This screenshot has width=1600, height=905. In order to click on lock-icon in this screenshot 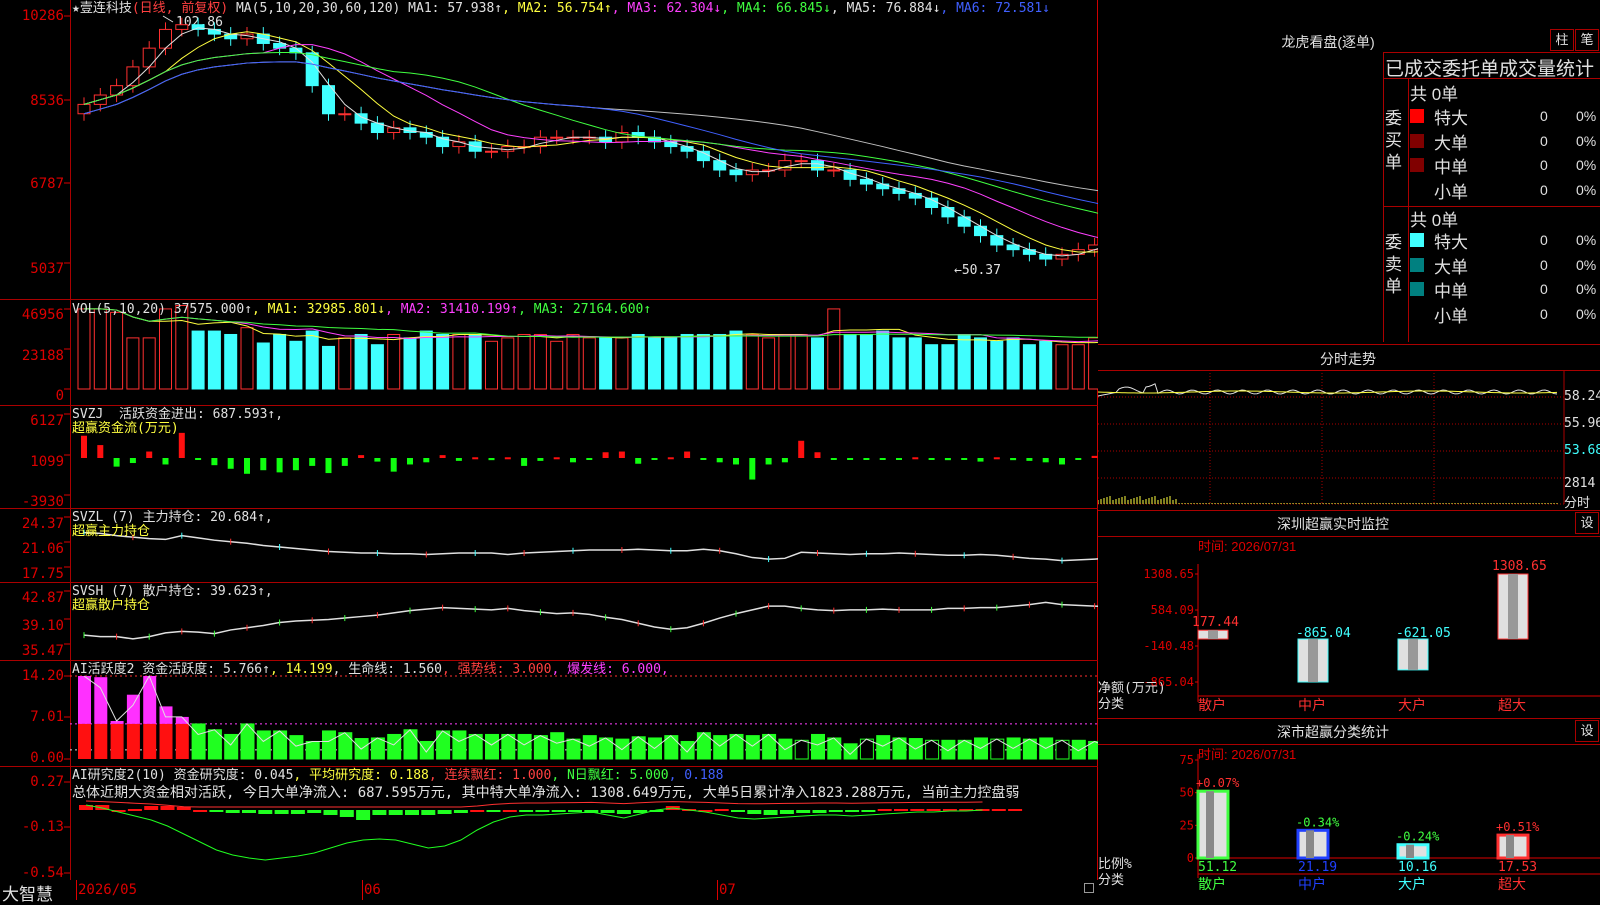, I will do `click(1089, 888)`.